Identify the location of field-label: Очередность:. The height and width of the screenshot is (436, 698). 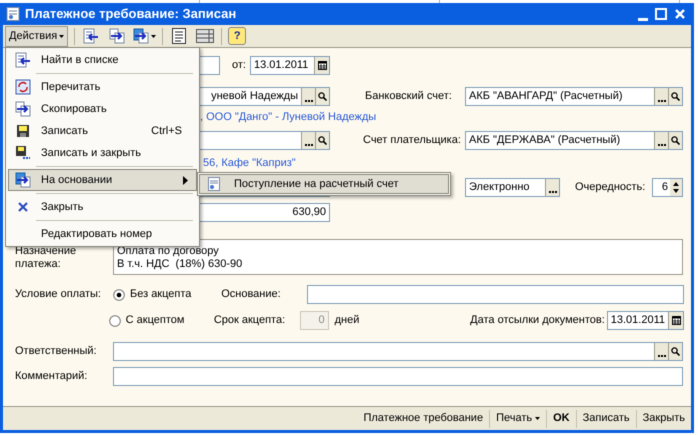
(610, 187).